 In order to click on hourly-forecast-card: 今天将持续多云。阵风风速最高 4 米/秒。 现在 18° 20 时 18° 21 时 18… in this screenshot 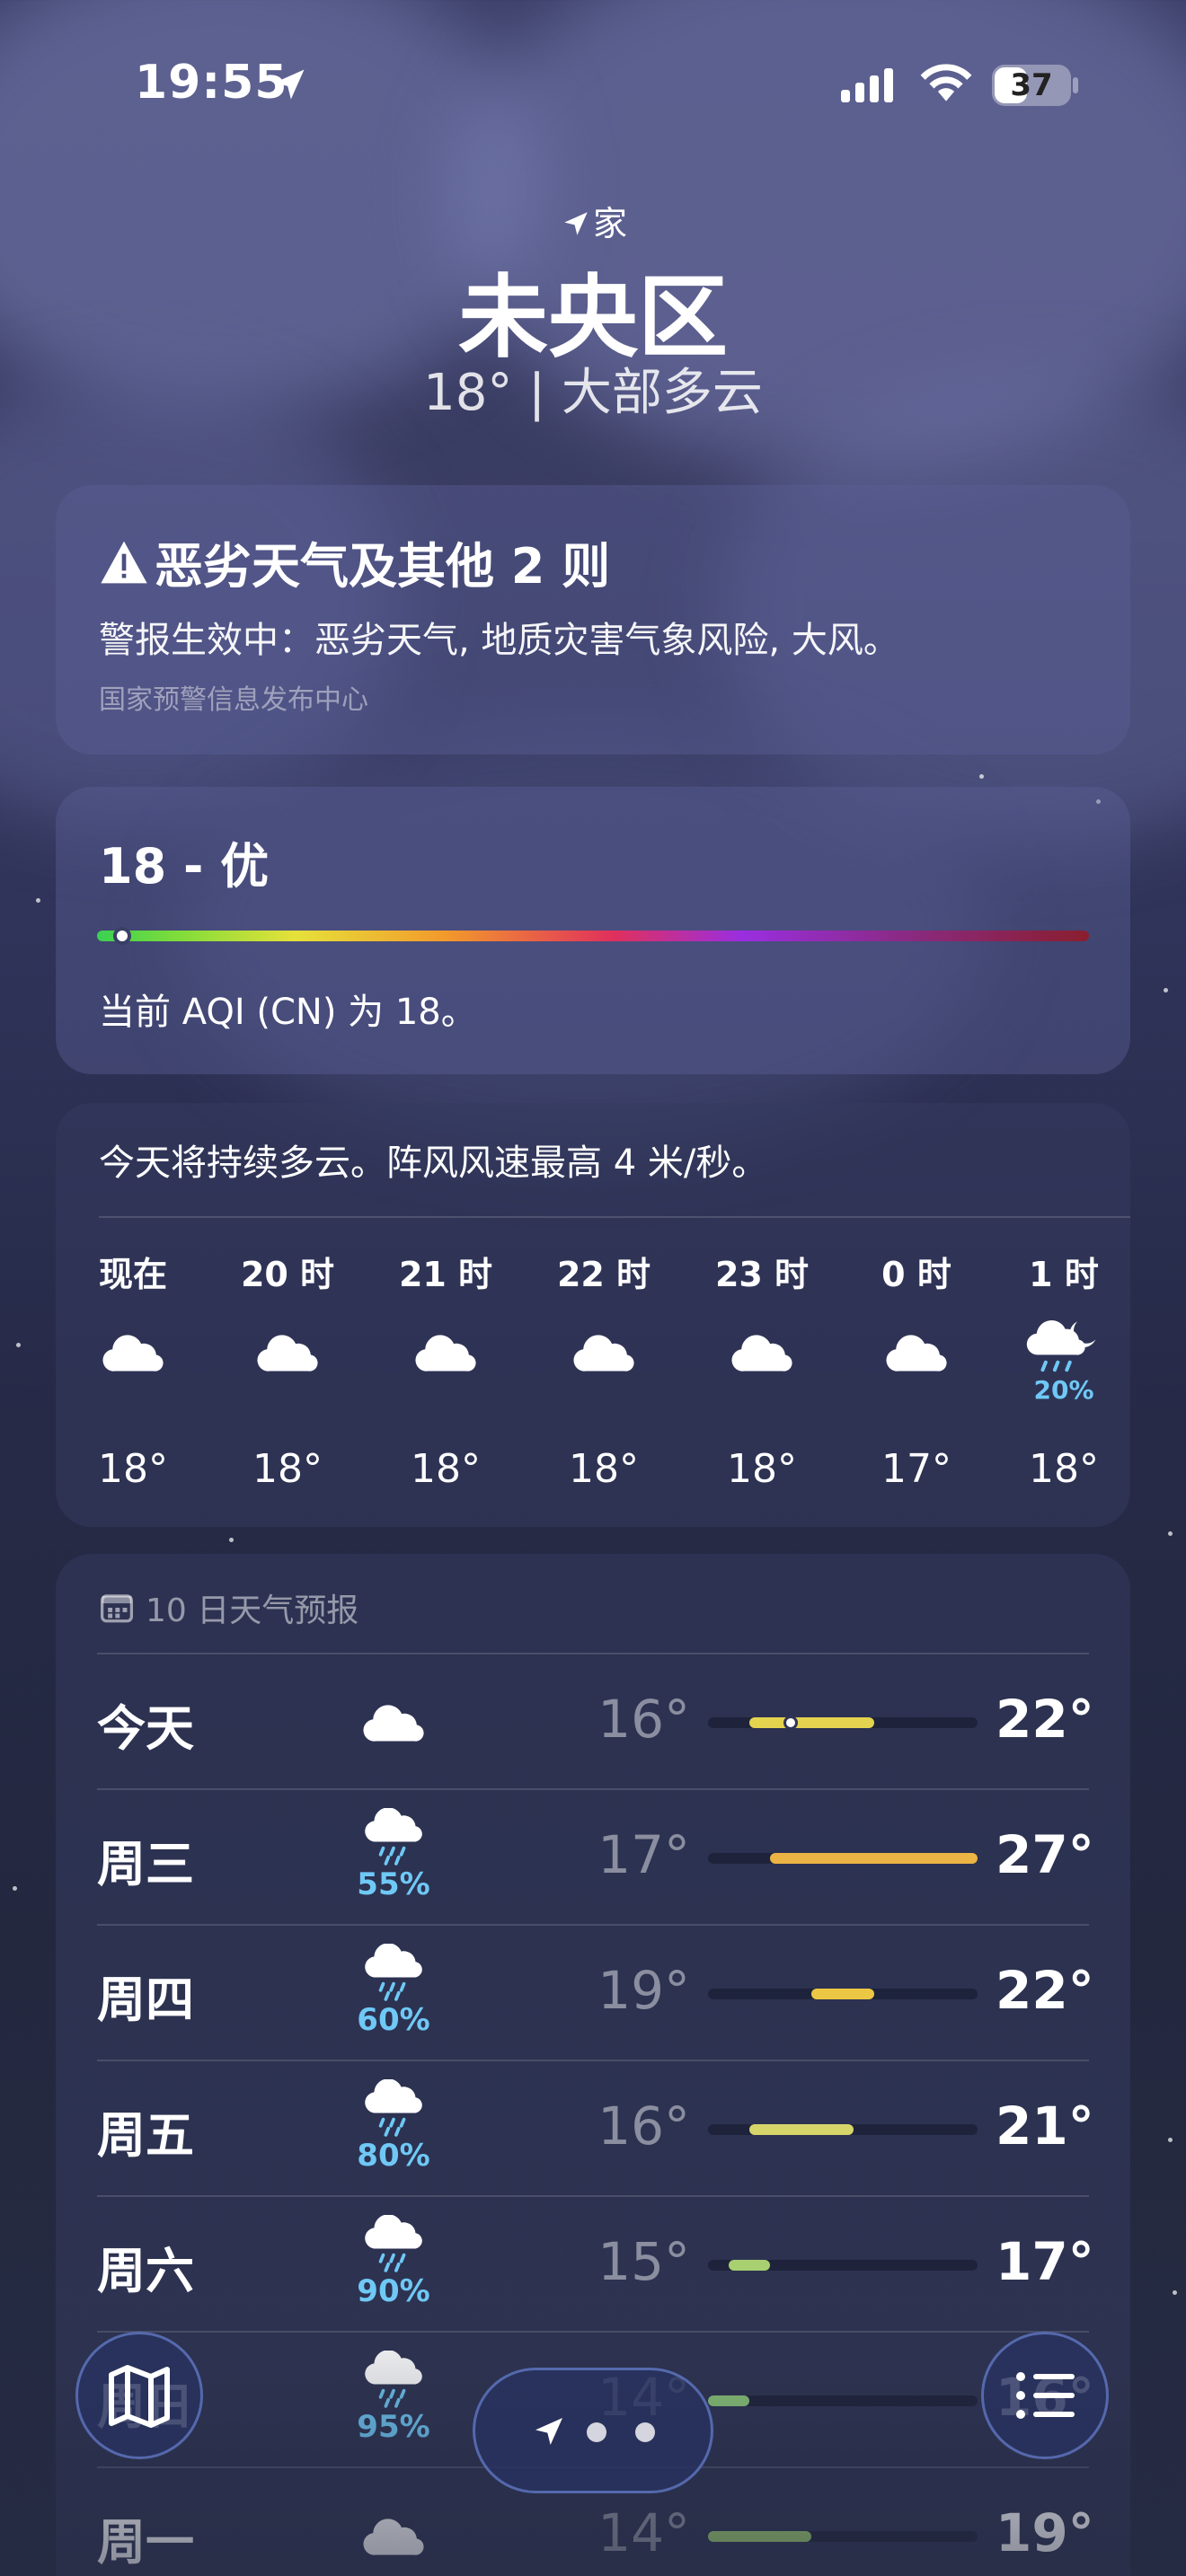, I will do `click(593, 1315)`.